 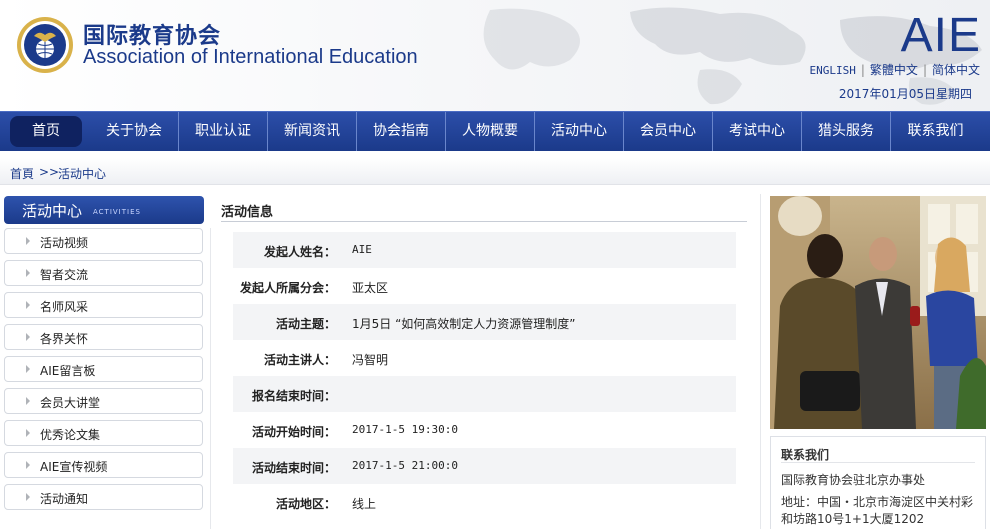 I want to click on nav-members: 会员中心, so click(x=668, y=131).